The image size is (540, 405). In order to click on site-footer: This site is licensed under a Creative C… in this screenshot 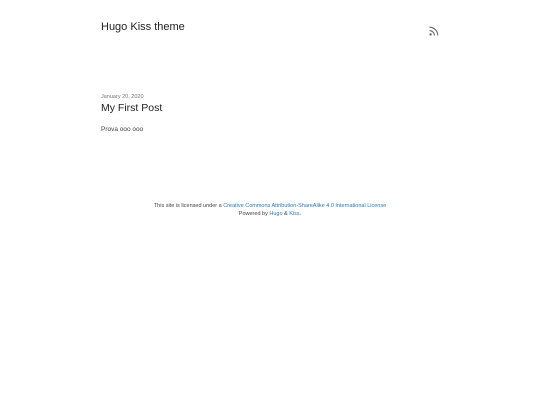, I will do `click(270, 210)`.